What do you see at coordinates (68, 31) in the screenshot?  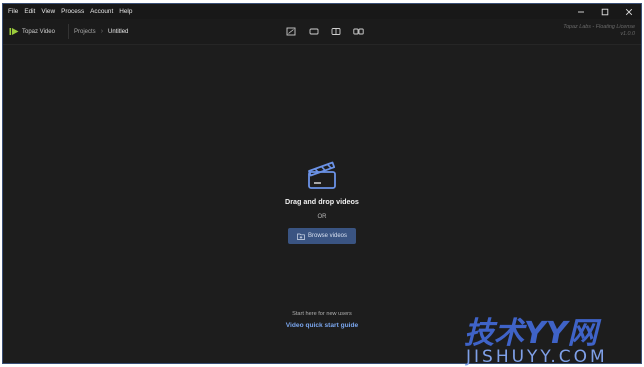 I see `toolbar-divider` at bounding box center [68, 31].